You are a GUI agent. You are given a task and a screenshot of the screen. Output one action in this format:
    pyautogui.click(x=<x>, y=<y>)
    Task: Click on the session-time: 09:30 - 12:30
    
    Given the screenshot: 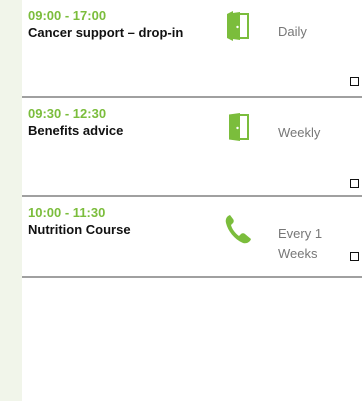 What is the action you would take?
    pyautogui.click(x=67, y=113)
    